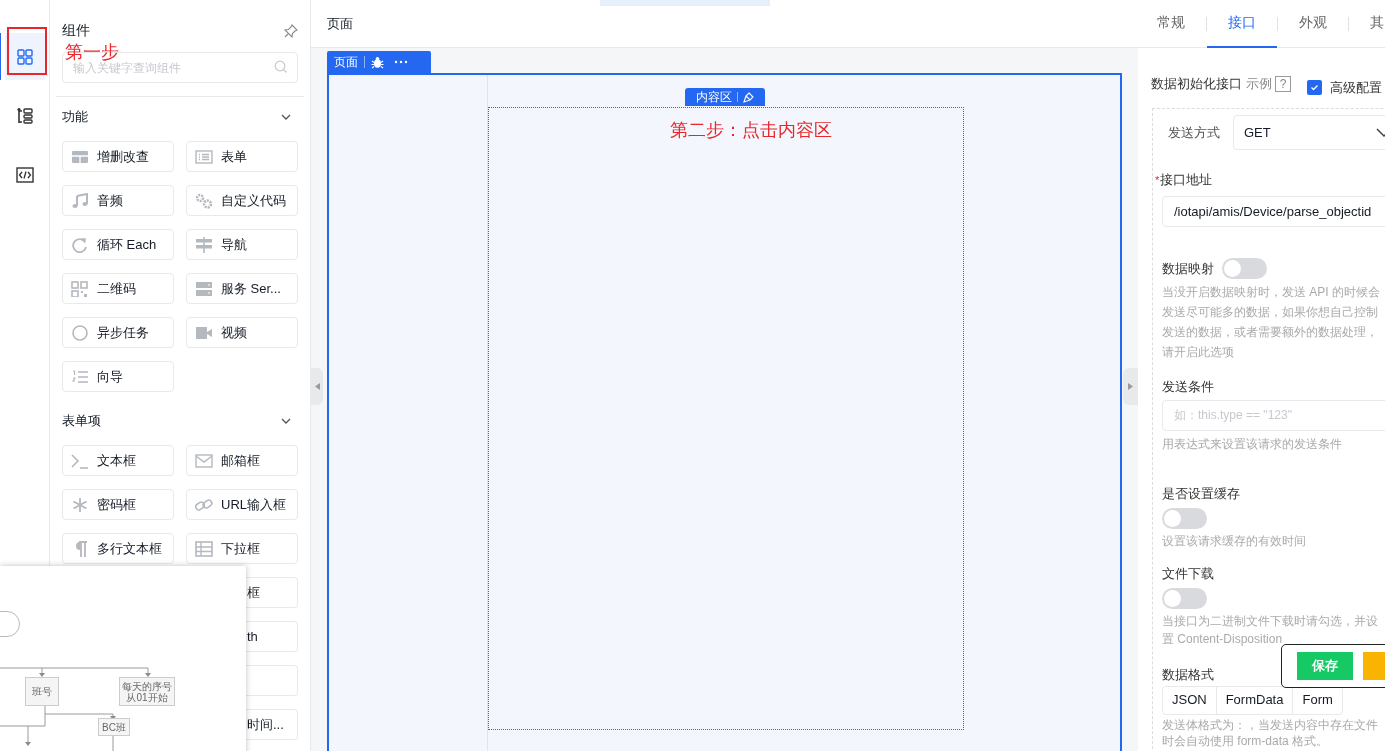  What do you see at coordinates (81, 421) in the screenshot?
I see `group-title: 表单项` at bounding box center [81, 421].